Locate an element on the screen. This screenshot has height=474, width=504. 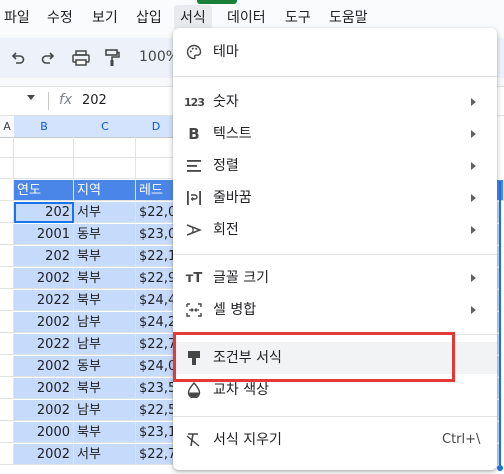
cell: $24,0 is located at coordinates (156, 366).